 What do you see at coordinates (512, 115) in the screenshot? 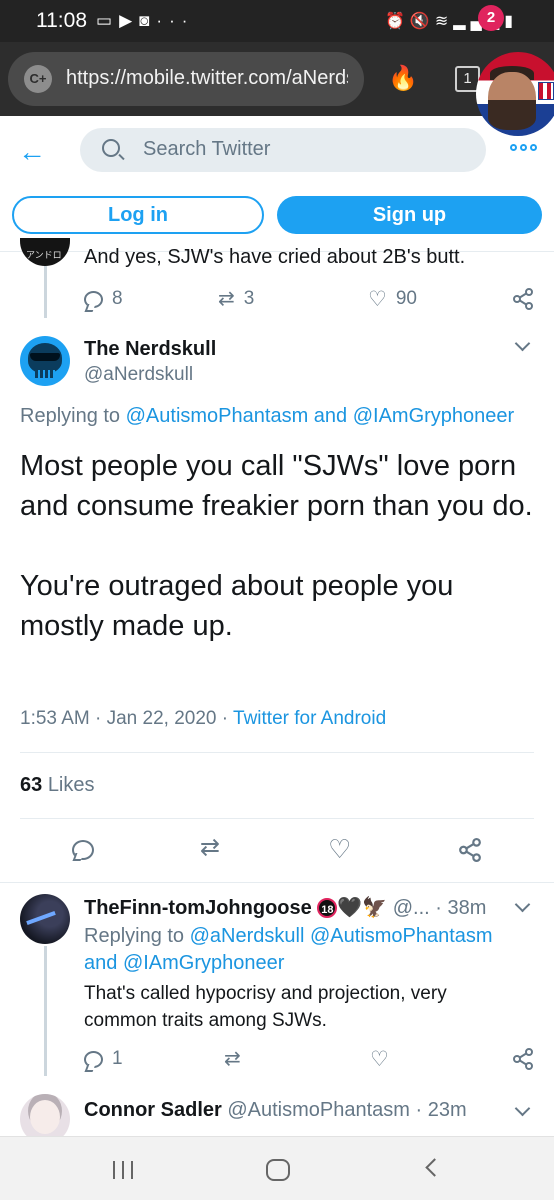
I see `avatar-beard` at bounding box center [512, 115].